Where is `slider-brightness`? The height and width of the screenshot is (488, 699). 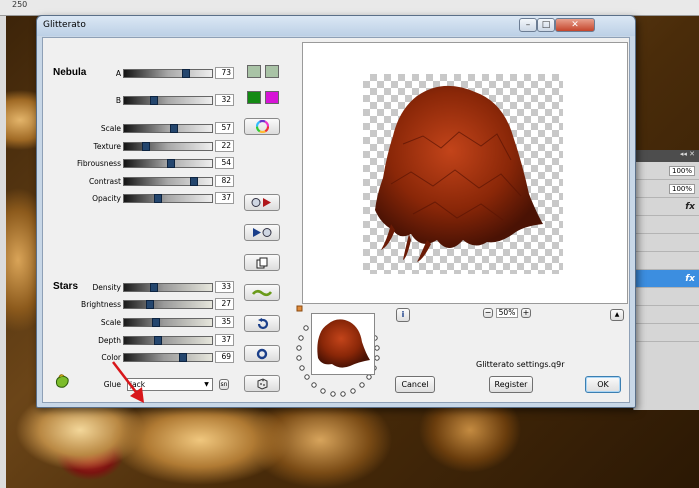 slider-brightness is located at coordinates (168, 304).